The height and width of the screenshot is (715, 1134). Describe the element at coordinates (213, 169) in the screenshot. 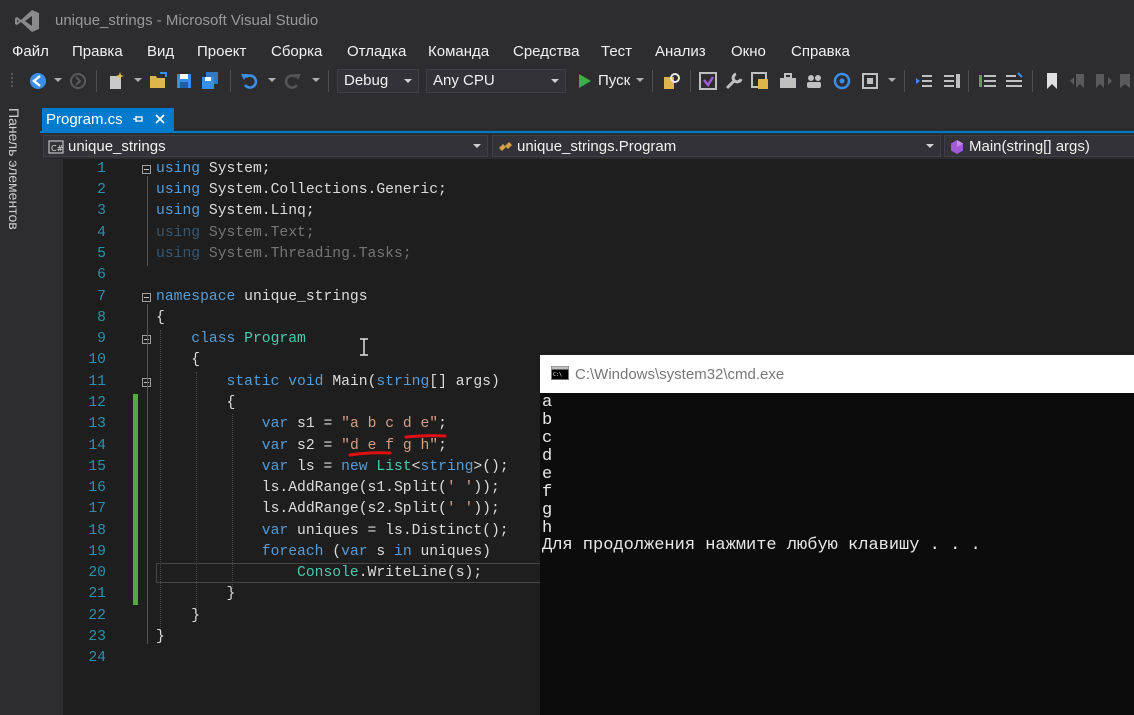

I see `code-line: using System;` at that location.